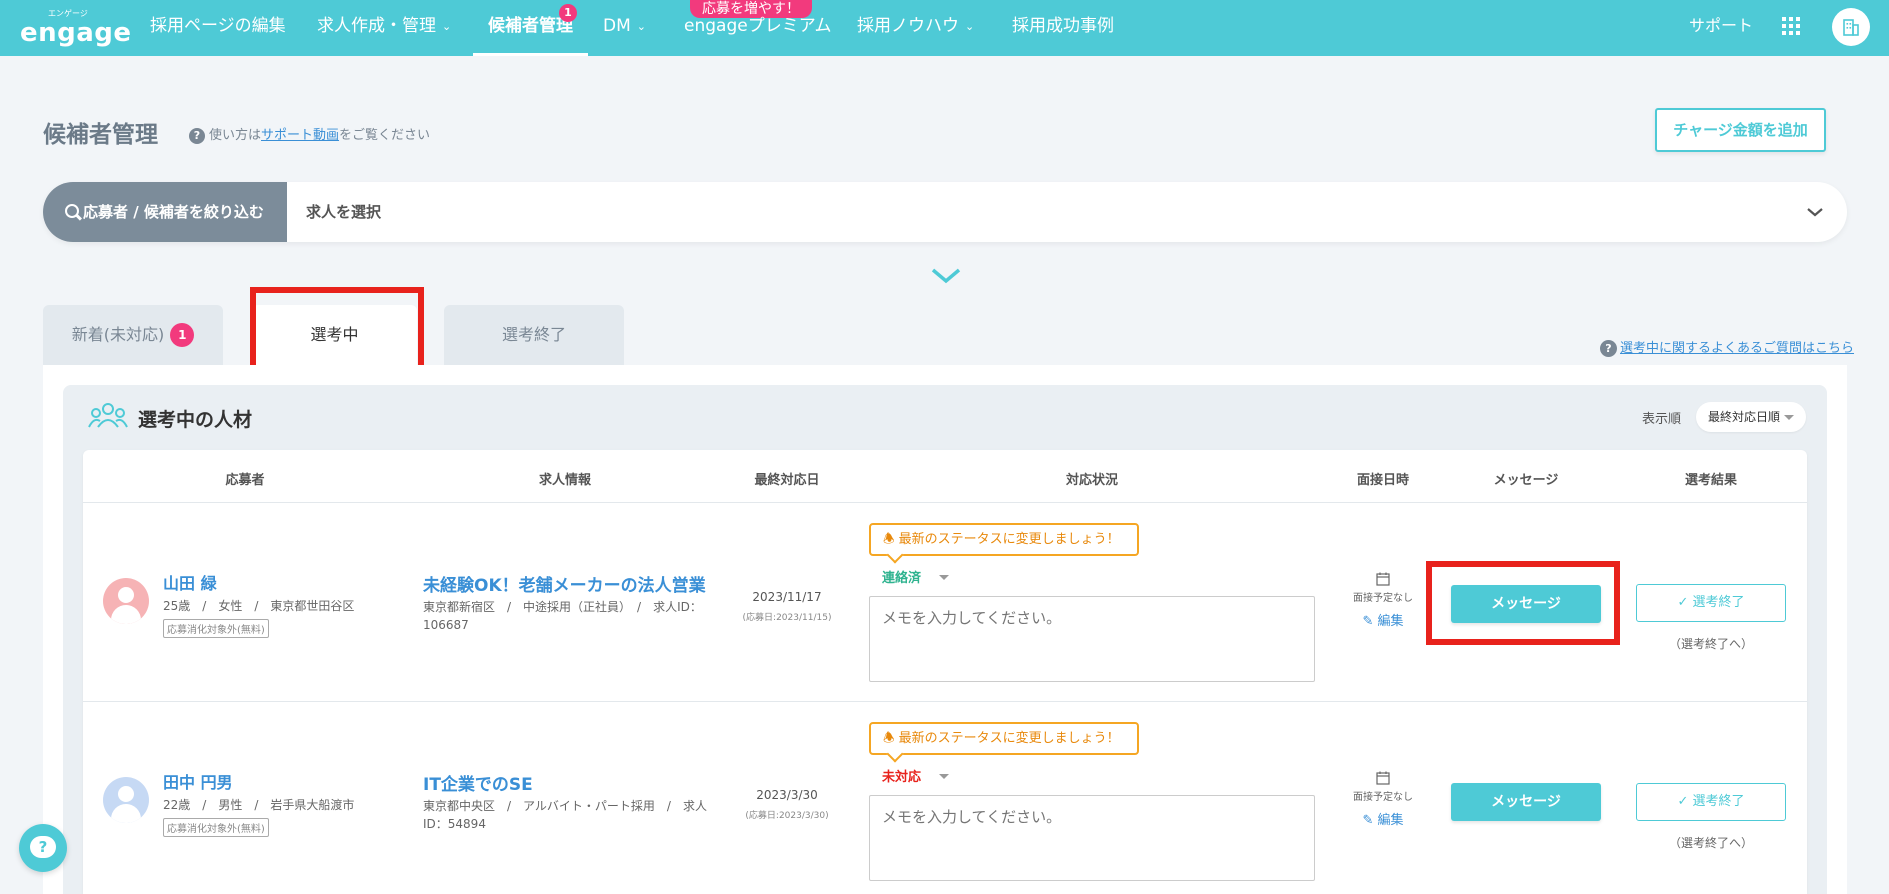  What do you see at coordinates (565, 480) in the screenshot?
I see `column-header: 求人情報` at bounding box center [565, 480].